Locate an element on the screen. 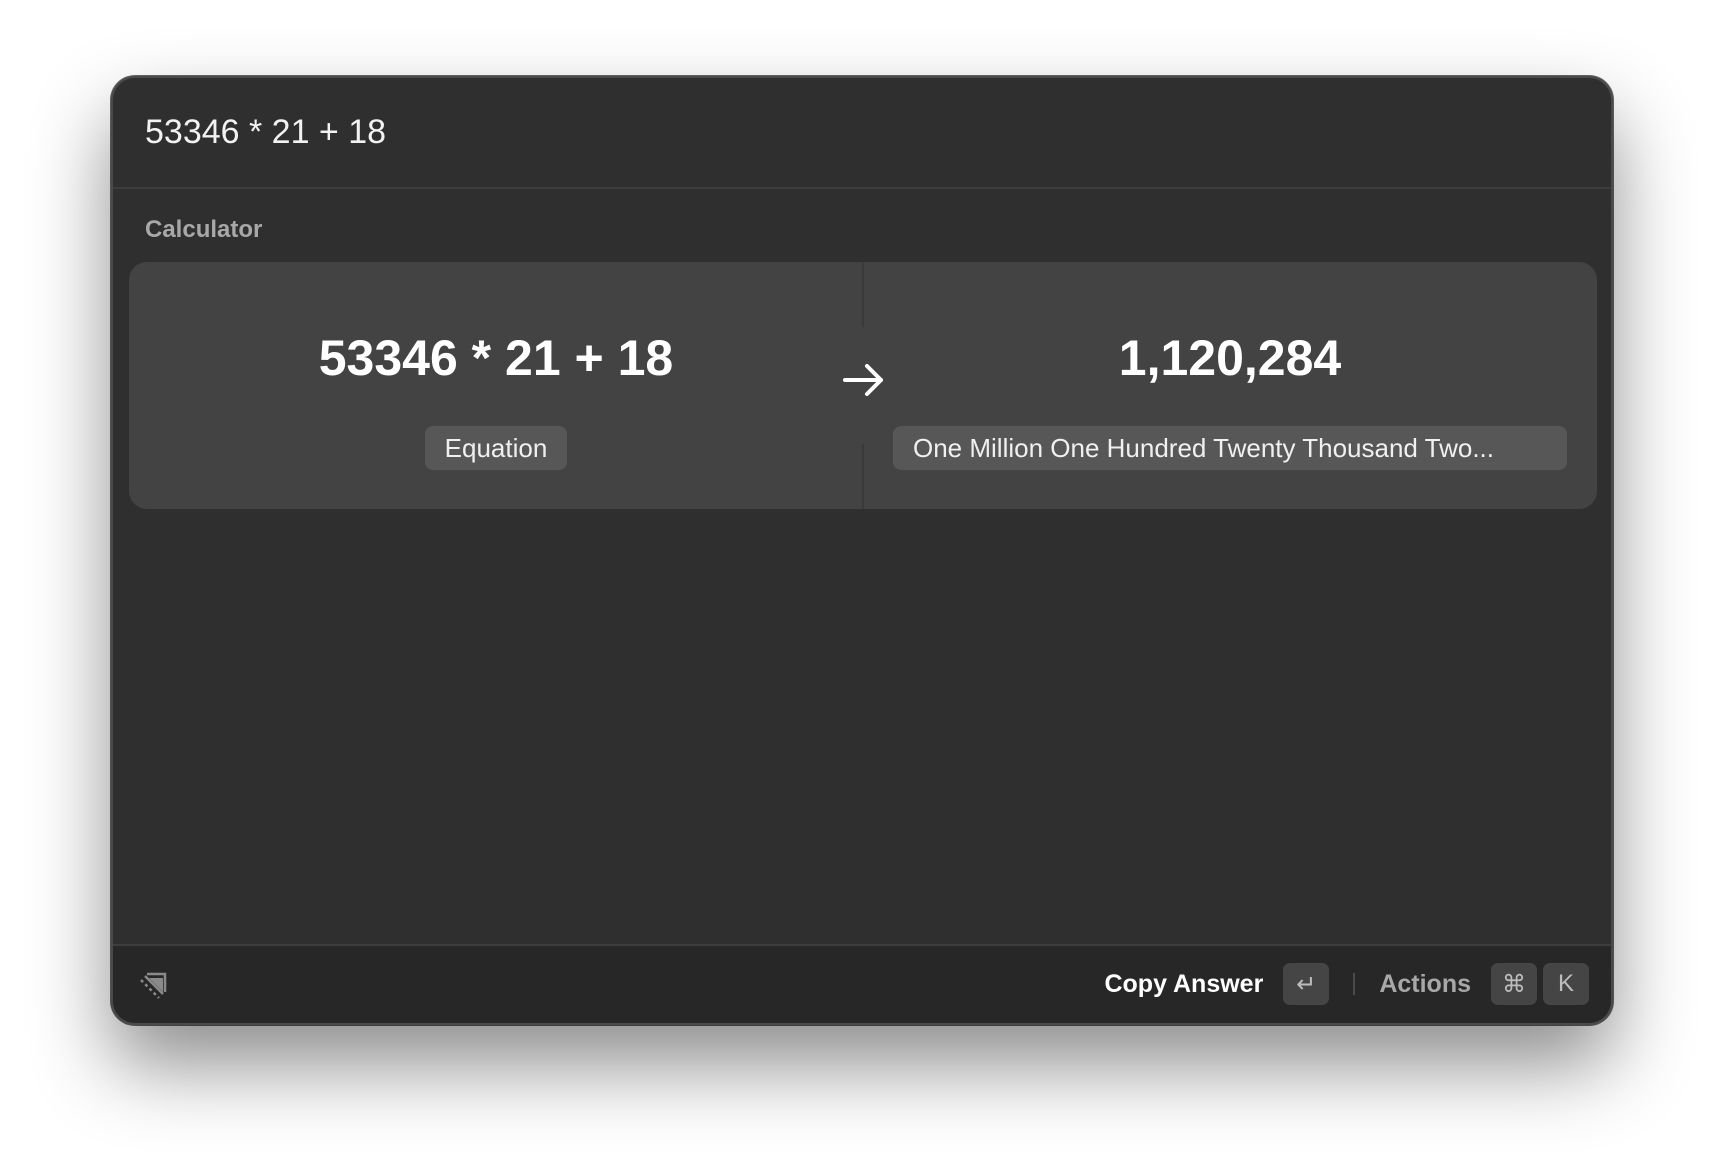 The image size is (1724, 1172). action-bar: Copy Answer ↵ Actions ⌘ K is located at coordinates (862, 983).